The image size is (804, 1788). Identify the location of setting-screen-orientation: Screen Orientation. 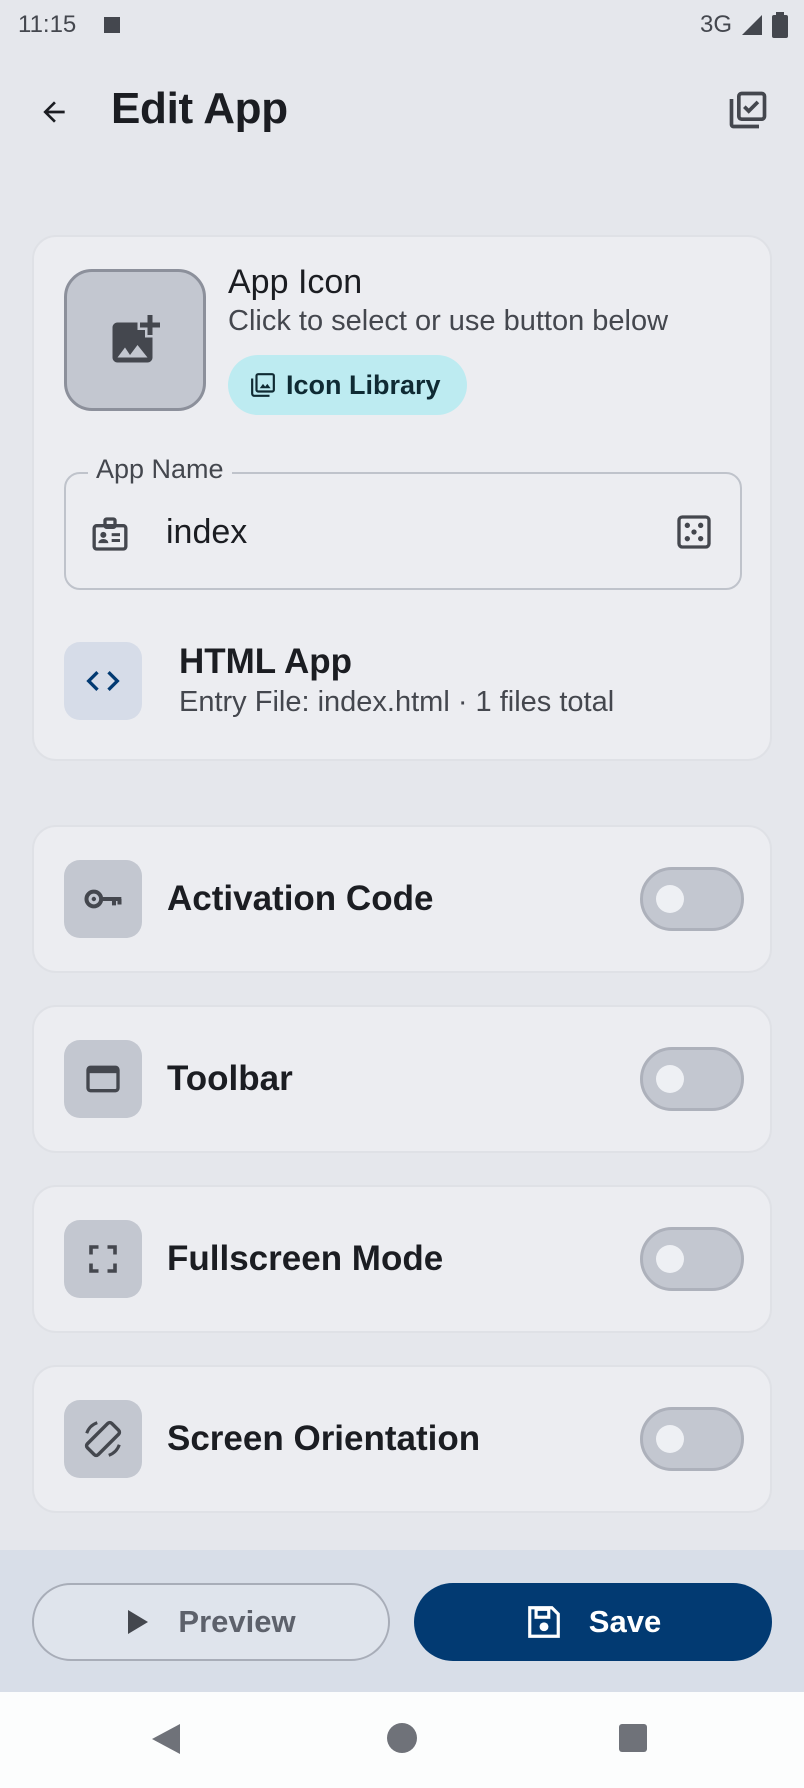
(402, 1439).